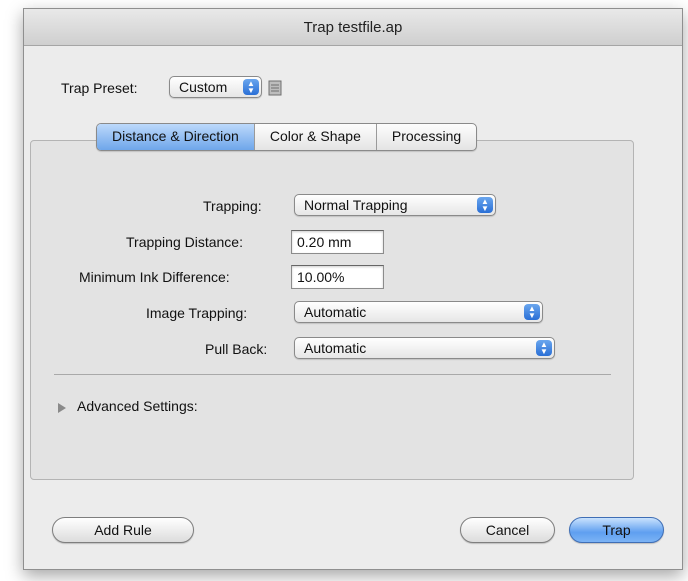 The image size is (688, 581). Describe the element at coordinates (616, 530) in the screenshot. I see `trap-button: Trap` at that location.